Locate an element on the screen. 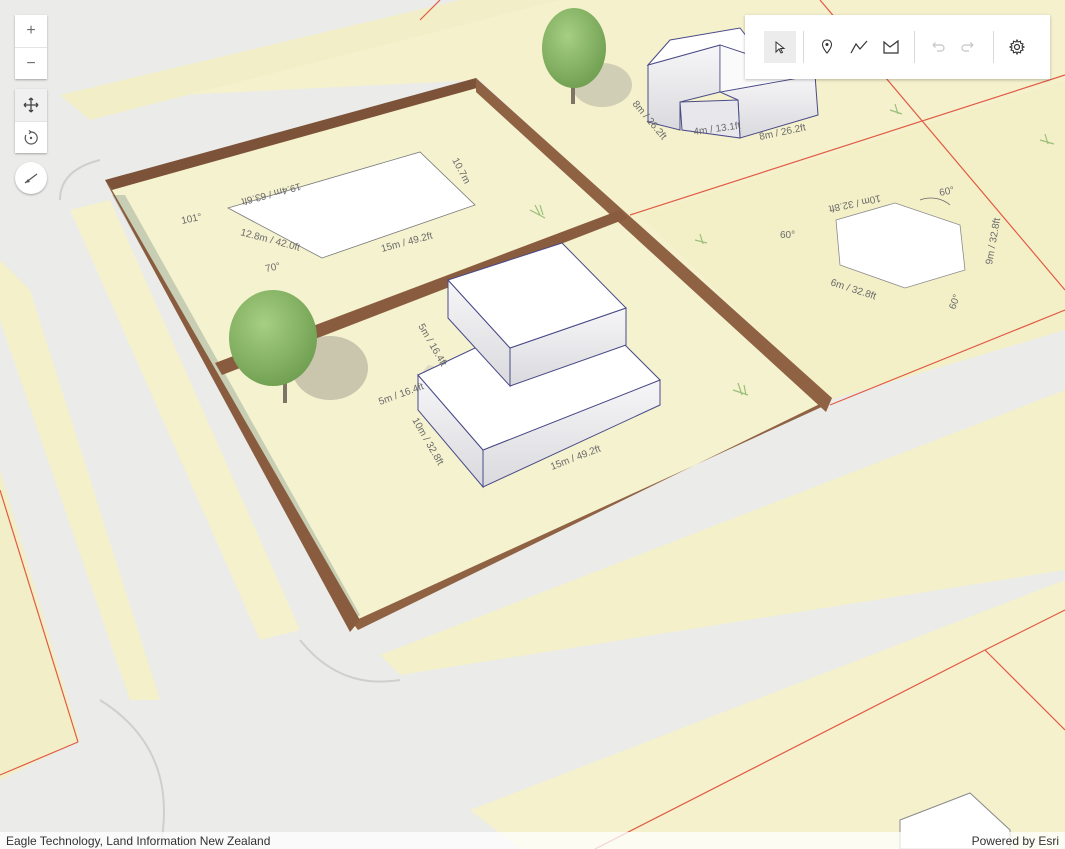 The image size is (1065, 849). cursor-icon is located at coordinates (780, 47).